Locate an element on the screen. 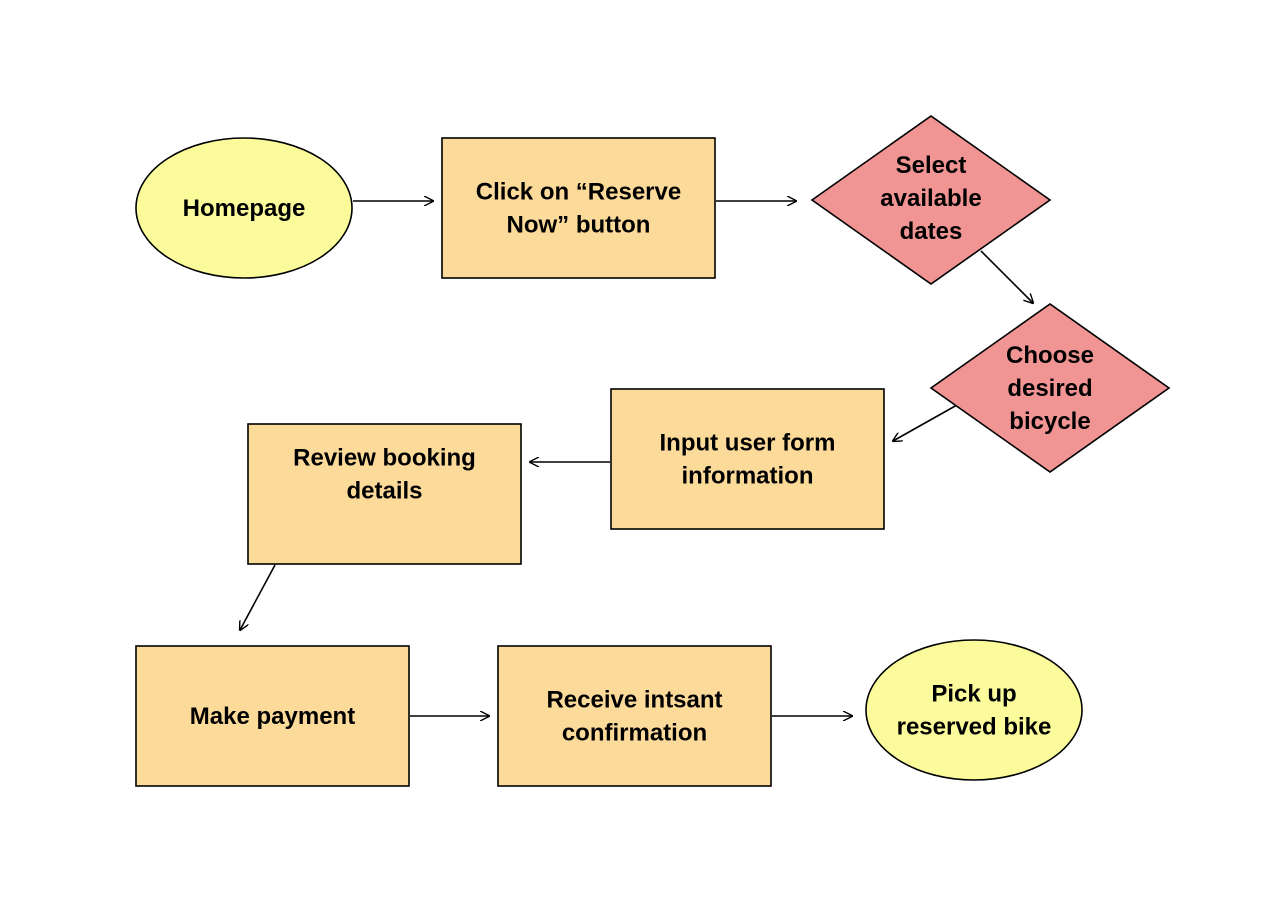  node-label: Make payment is located at coordinates (272, 716).